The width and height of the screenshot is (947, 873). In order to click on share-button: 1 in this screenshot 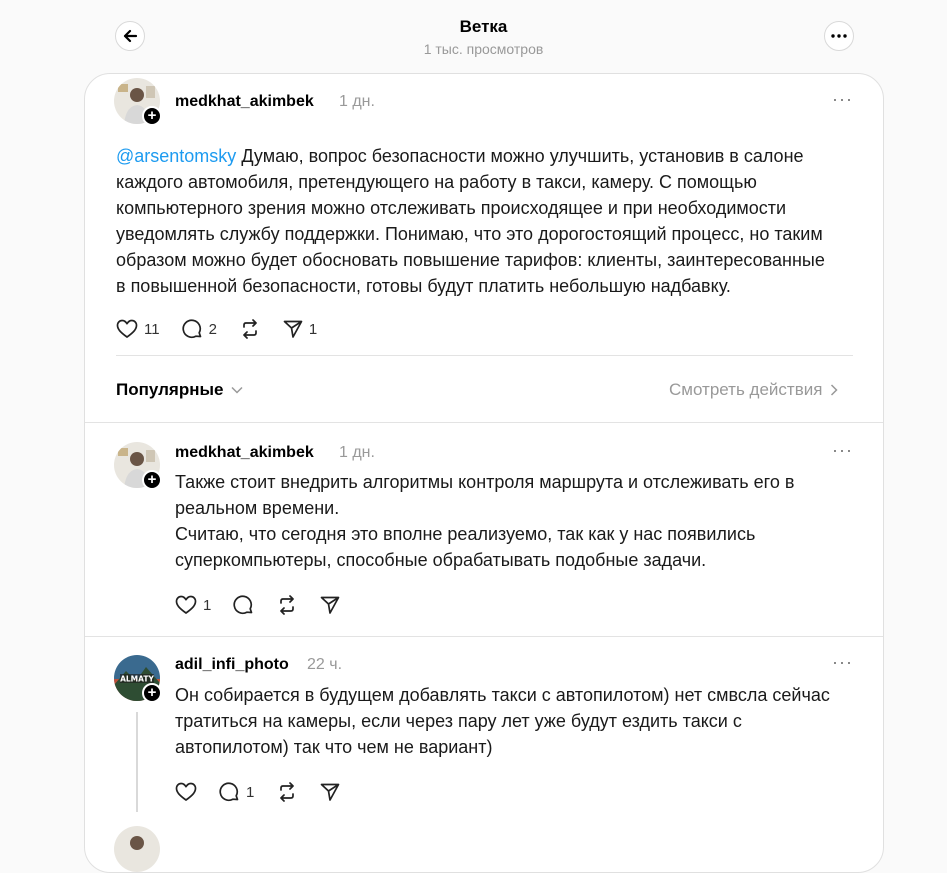, I will do `click(300, 329)`.